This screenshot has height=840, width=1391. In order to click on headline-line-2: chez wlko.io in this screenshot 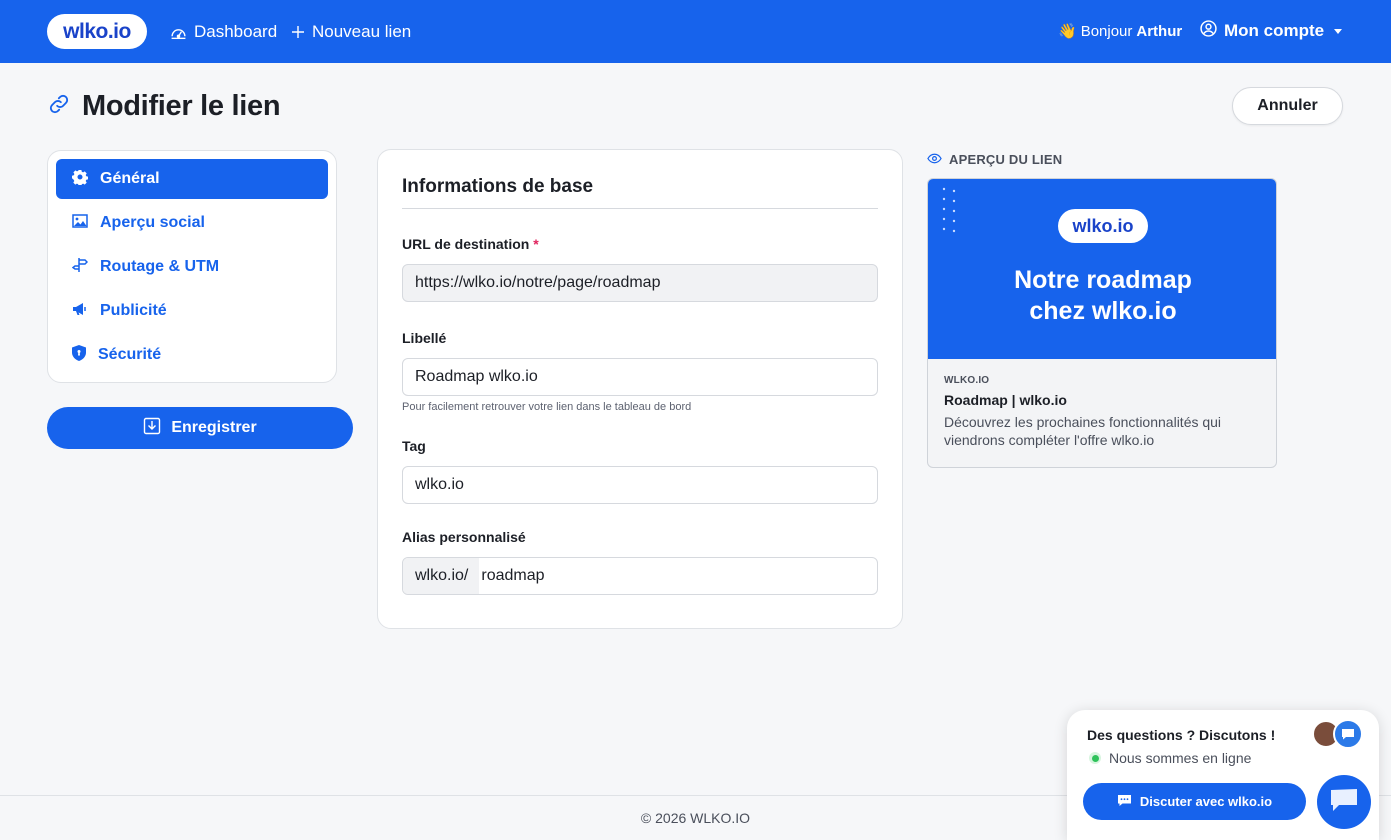, I will do `click(1103, 311)`.